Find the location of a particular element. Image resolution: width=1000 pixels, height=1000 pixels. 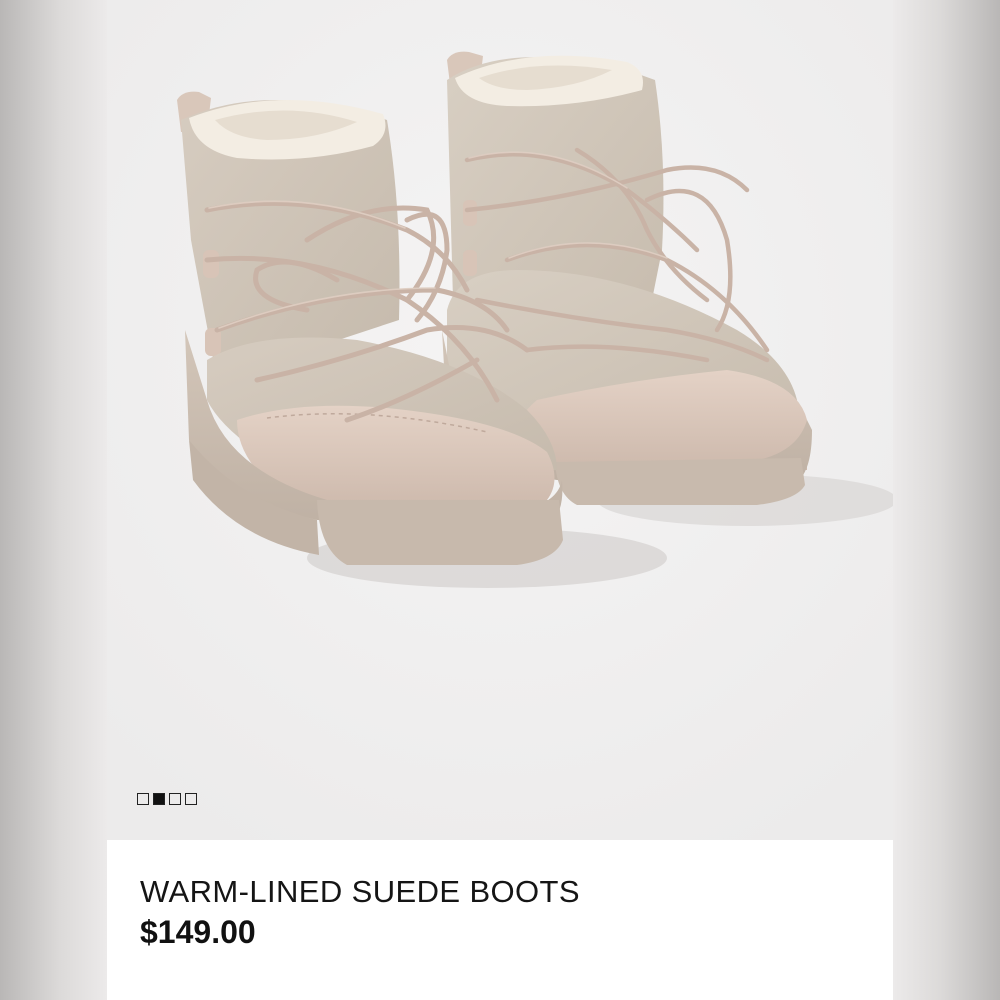

product-info: WARM-LINED SUEDE BOOTS $149.00 is located at coordinates (500, 920).